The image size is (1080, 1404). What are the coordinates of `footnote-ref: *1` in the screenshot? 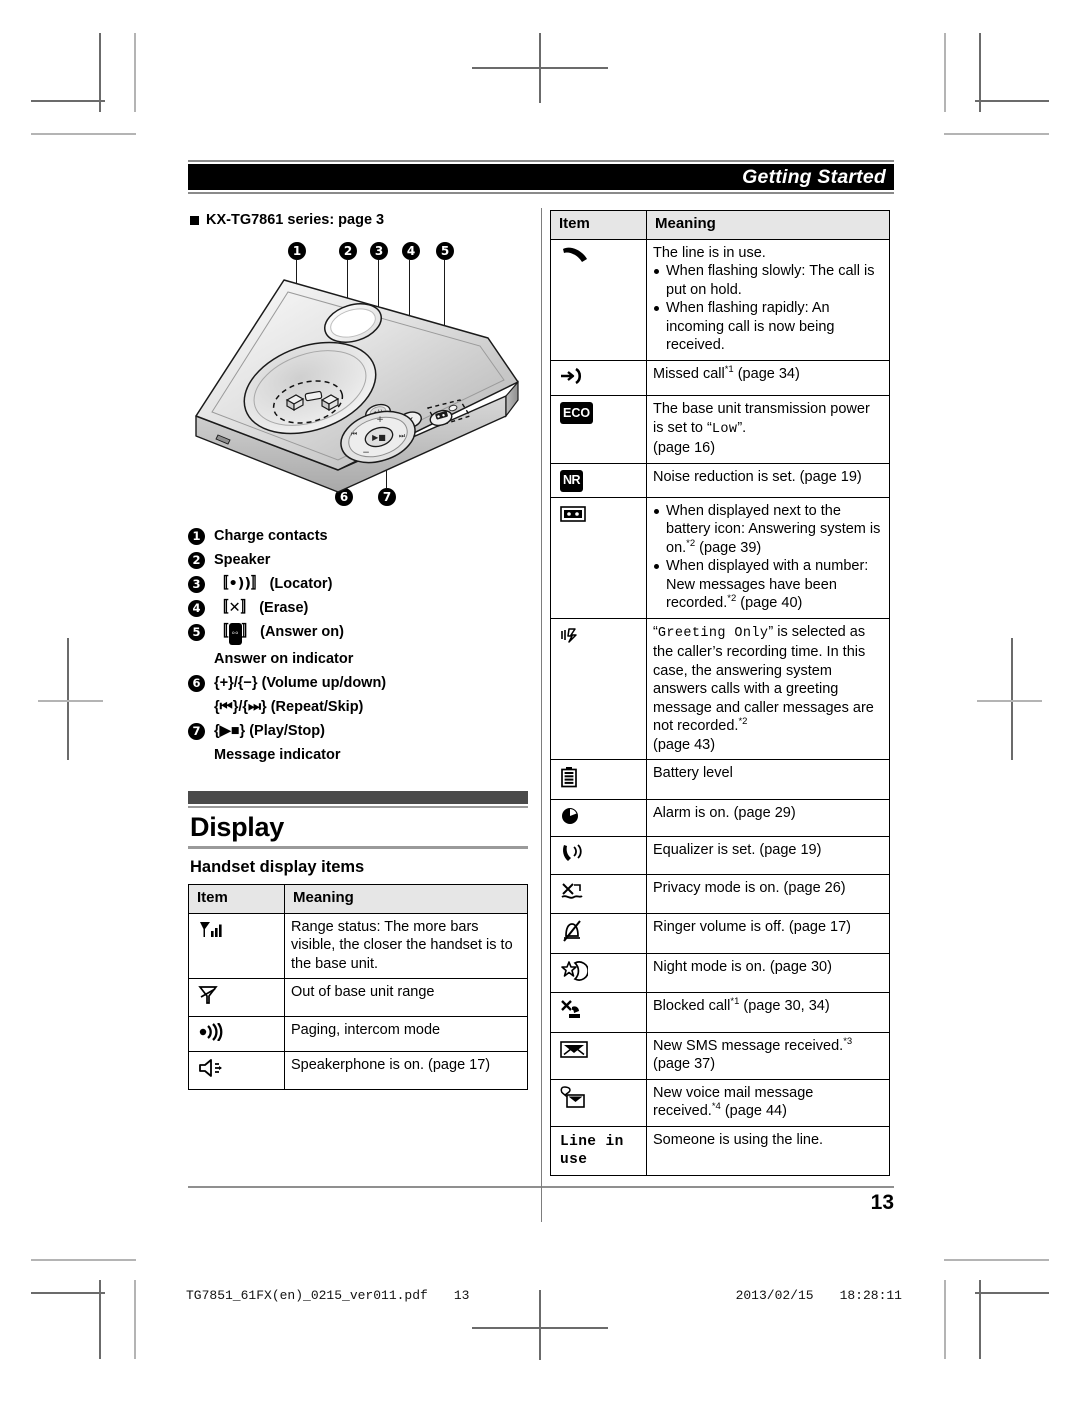 It's located at (735, 1002).